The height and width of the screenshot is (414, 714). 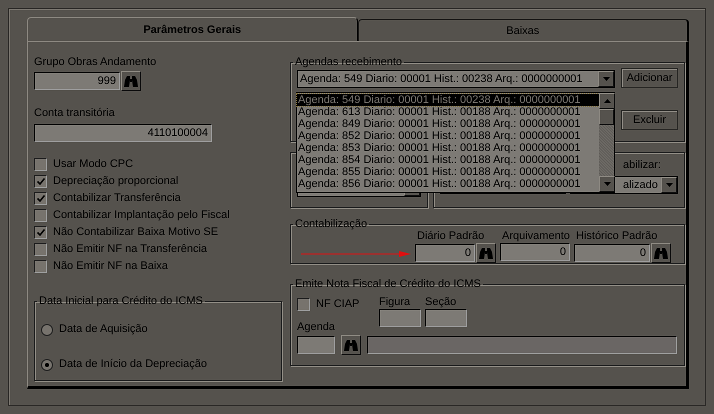 I want to click on input-field: 4110100004, so click(x=123, y=133).